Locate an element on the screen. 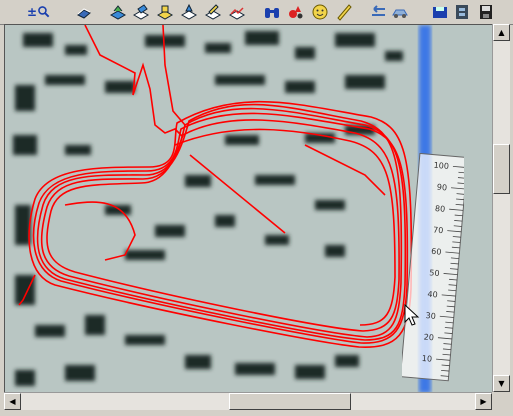 This screenshot has width=513, height=416. book-icon is located at coordinates (84, 12).